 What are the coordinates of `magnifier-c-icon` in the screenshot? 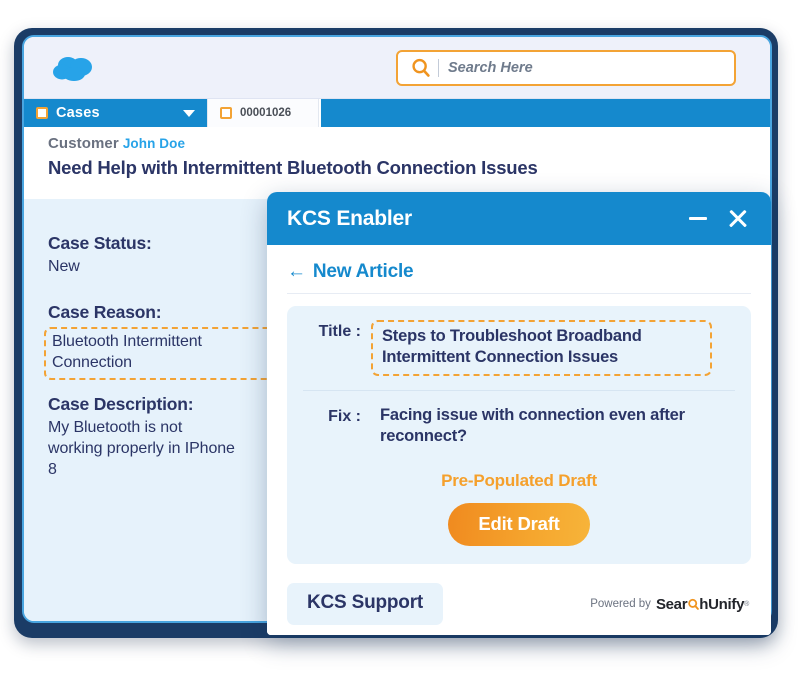 It's located at (693, 604).